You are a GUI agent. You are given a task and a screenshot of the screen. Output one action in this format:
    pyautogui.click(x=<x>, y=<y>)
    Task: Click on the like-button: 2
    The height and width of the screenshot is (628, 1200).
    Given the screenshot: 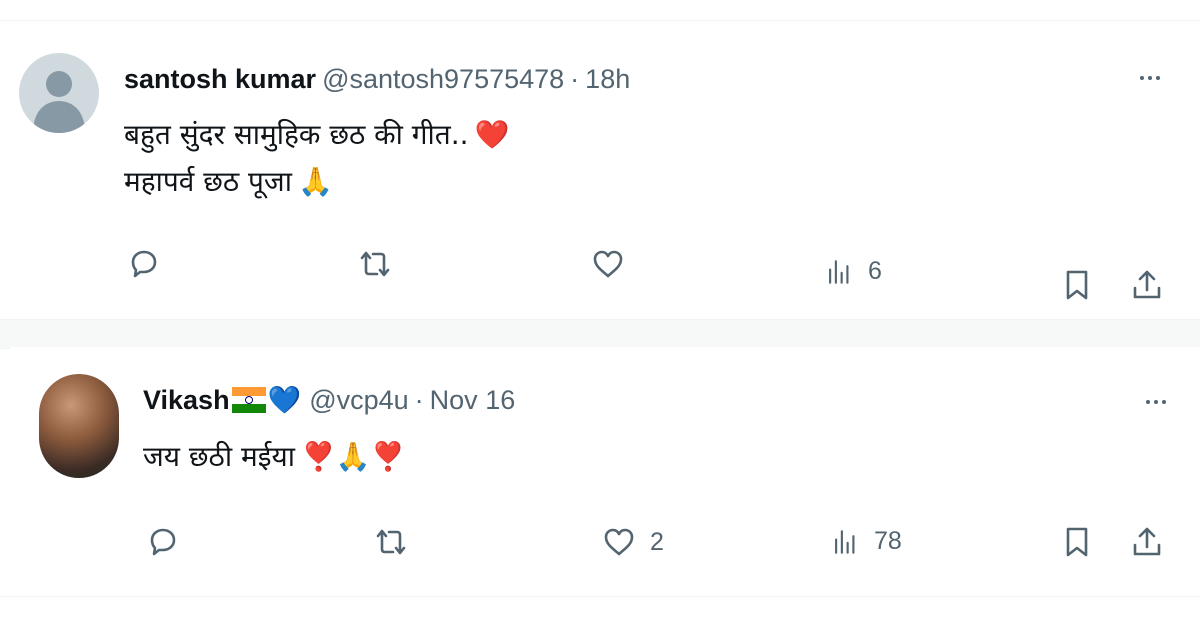 What is the action you would take?
    pyautogui.click(x=633, y=542)
    